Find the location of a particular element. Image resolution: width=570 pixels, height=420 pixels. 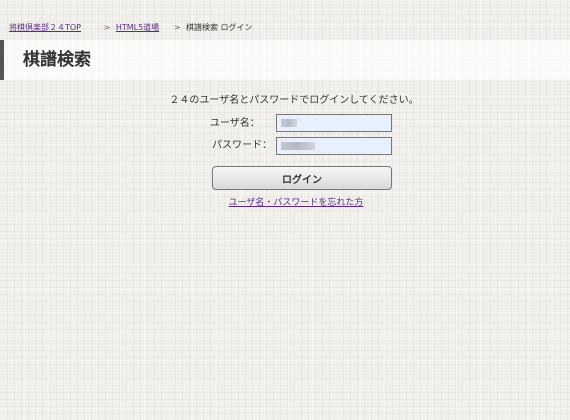

page-title-bar: 棋譜検索 is located at coordinates (285, 60).